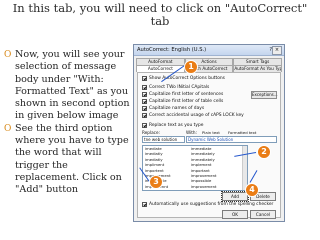 This screenshot has width=320, height=240. Describe the element at coordinates (186, 94) in the screenshot. I see `checkbox-label: Capitalize first letter of sentences` at that location.